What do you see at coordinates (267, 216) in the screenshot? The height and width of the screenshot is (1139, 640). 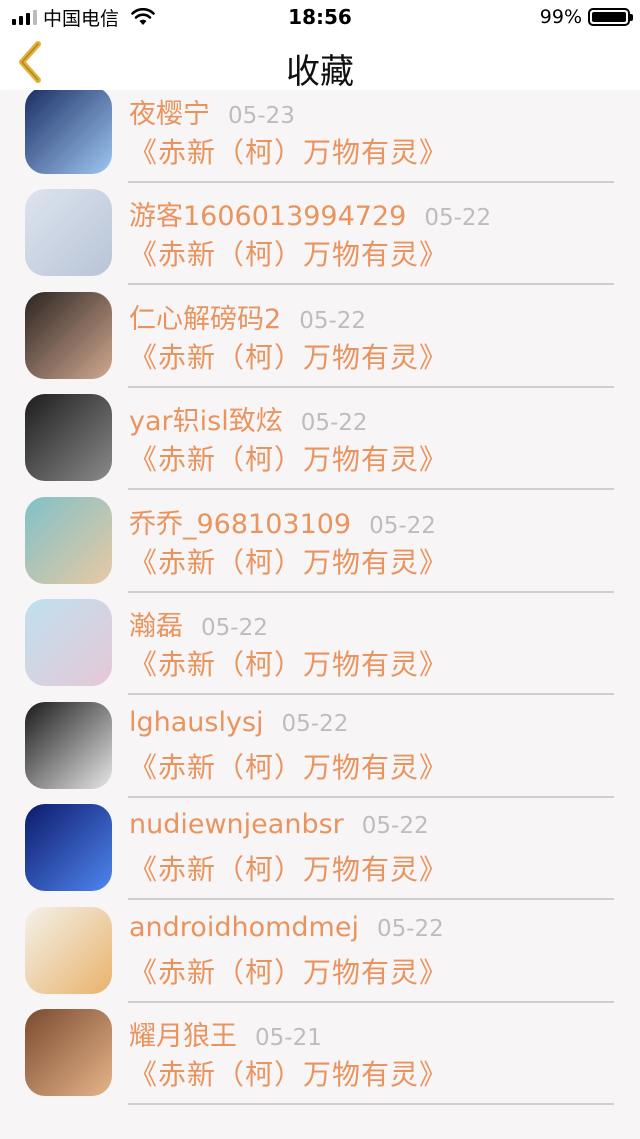 I see `user-name: 游客1606013994729` at bounding box center [267, 216].